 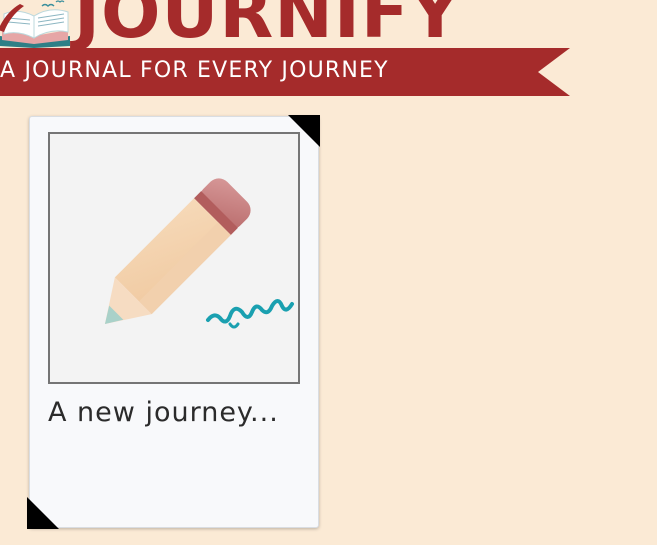 I want to click on brand-title: JOURNIFY, so click(x=268, y=27).